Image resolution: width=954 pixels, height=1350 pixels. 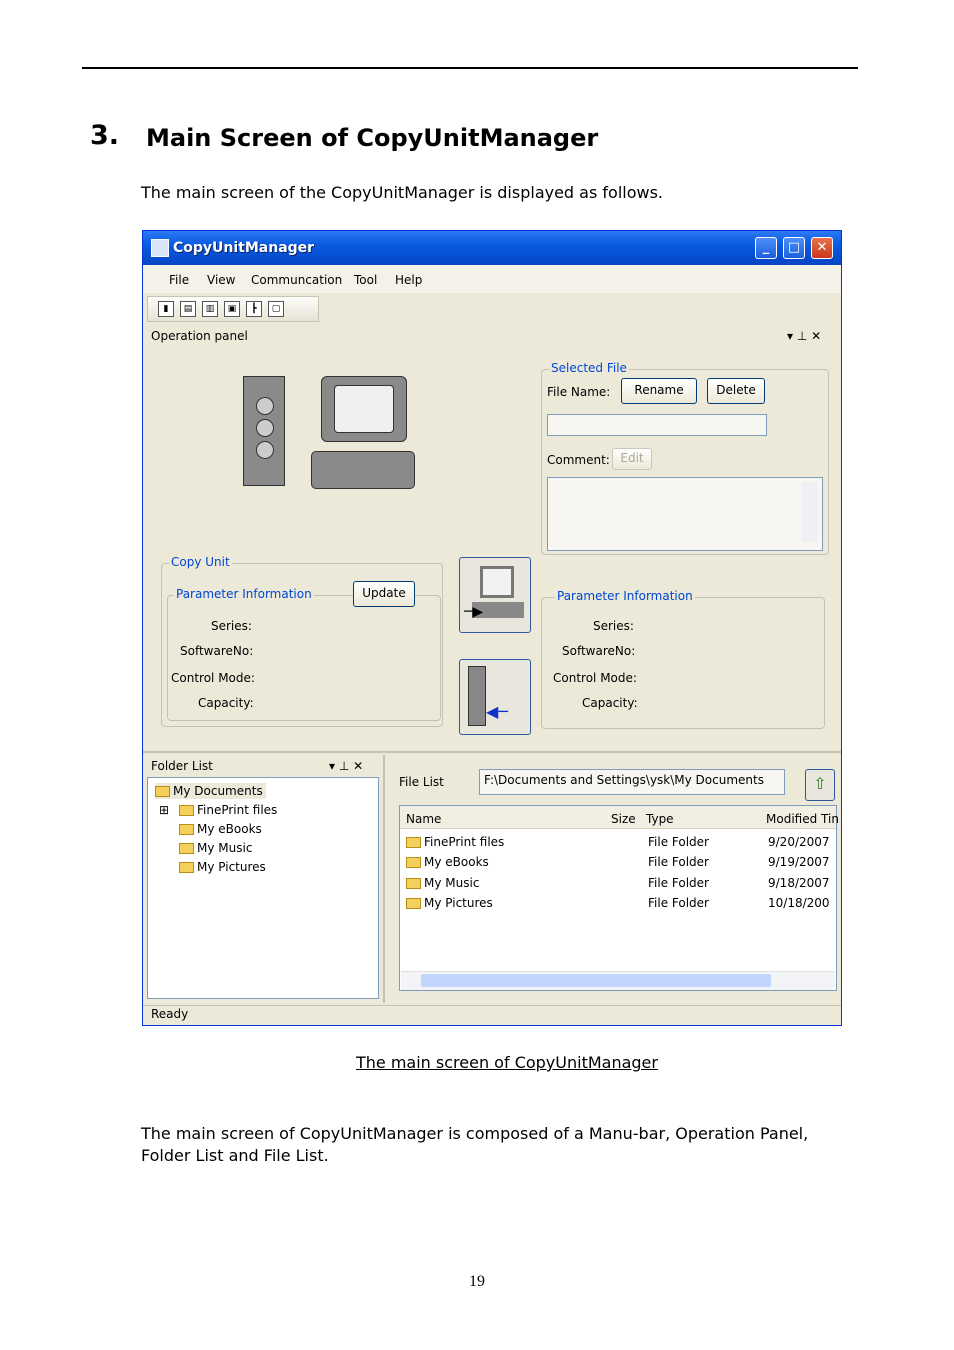 What do you see at coordinates (470, 68) in the screenshot?
I see `top-rule` at bounding box center [470, 68].